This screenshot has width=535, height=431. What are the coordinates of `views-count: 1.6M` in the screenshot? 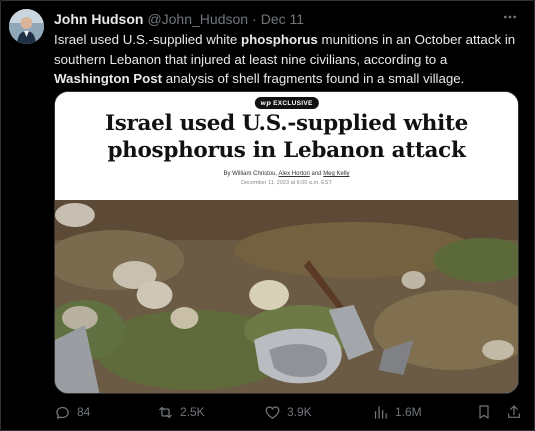 It's located at (408, 412).